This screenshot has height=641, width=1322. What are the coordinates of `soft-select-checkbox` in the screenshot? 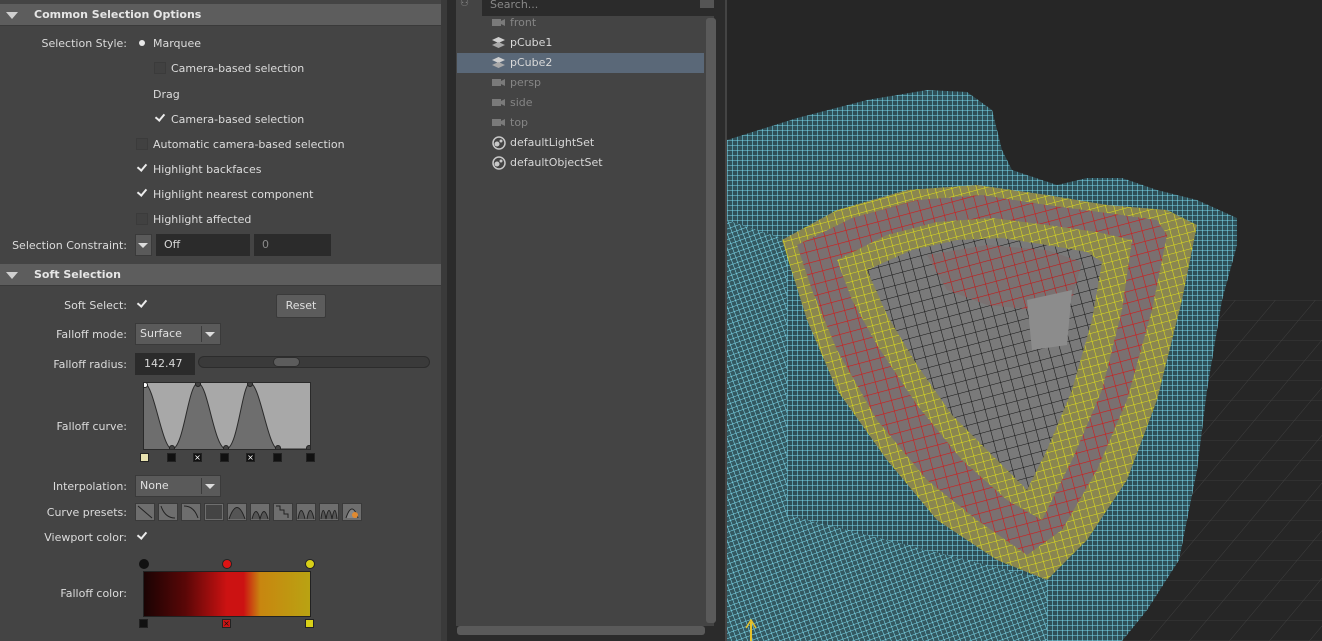 It's located at (142, 304).